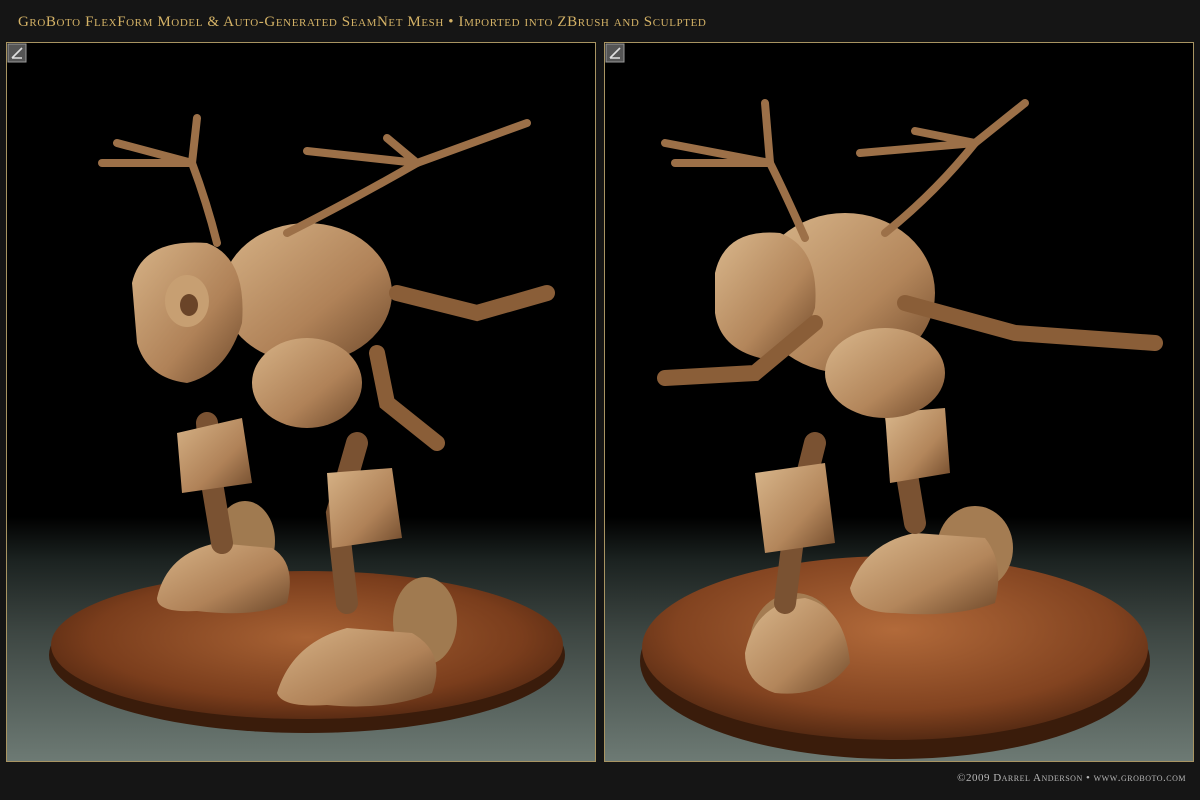 The image size is (1200, 800). What do you see at coordinates (462, 368) in the screenshot?
I see `arm` at bounding box center [462, 368].